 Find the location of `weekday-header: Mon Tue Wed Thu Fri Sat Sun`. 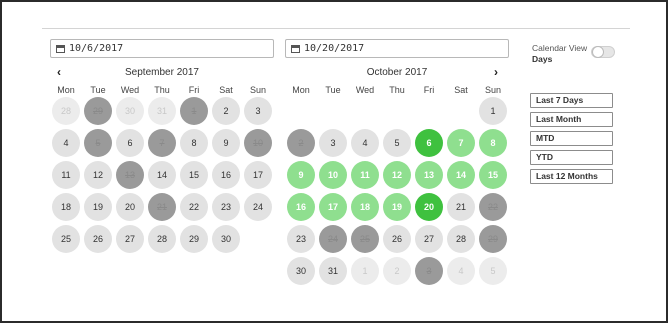

weekday-header: Mon Tue Wed Thu Fri Sat Sun is located at coordinates (162, 91).